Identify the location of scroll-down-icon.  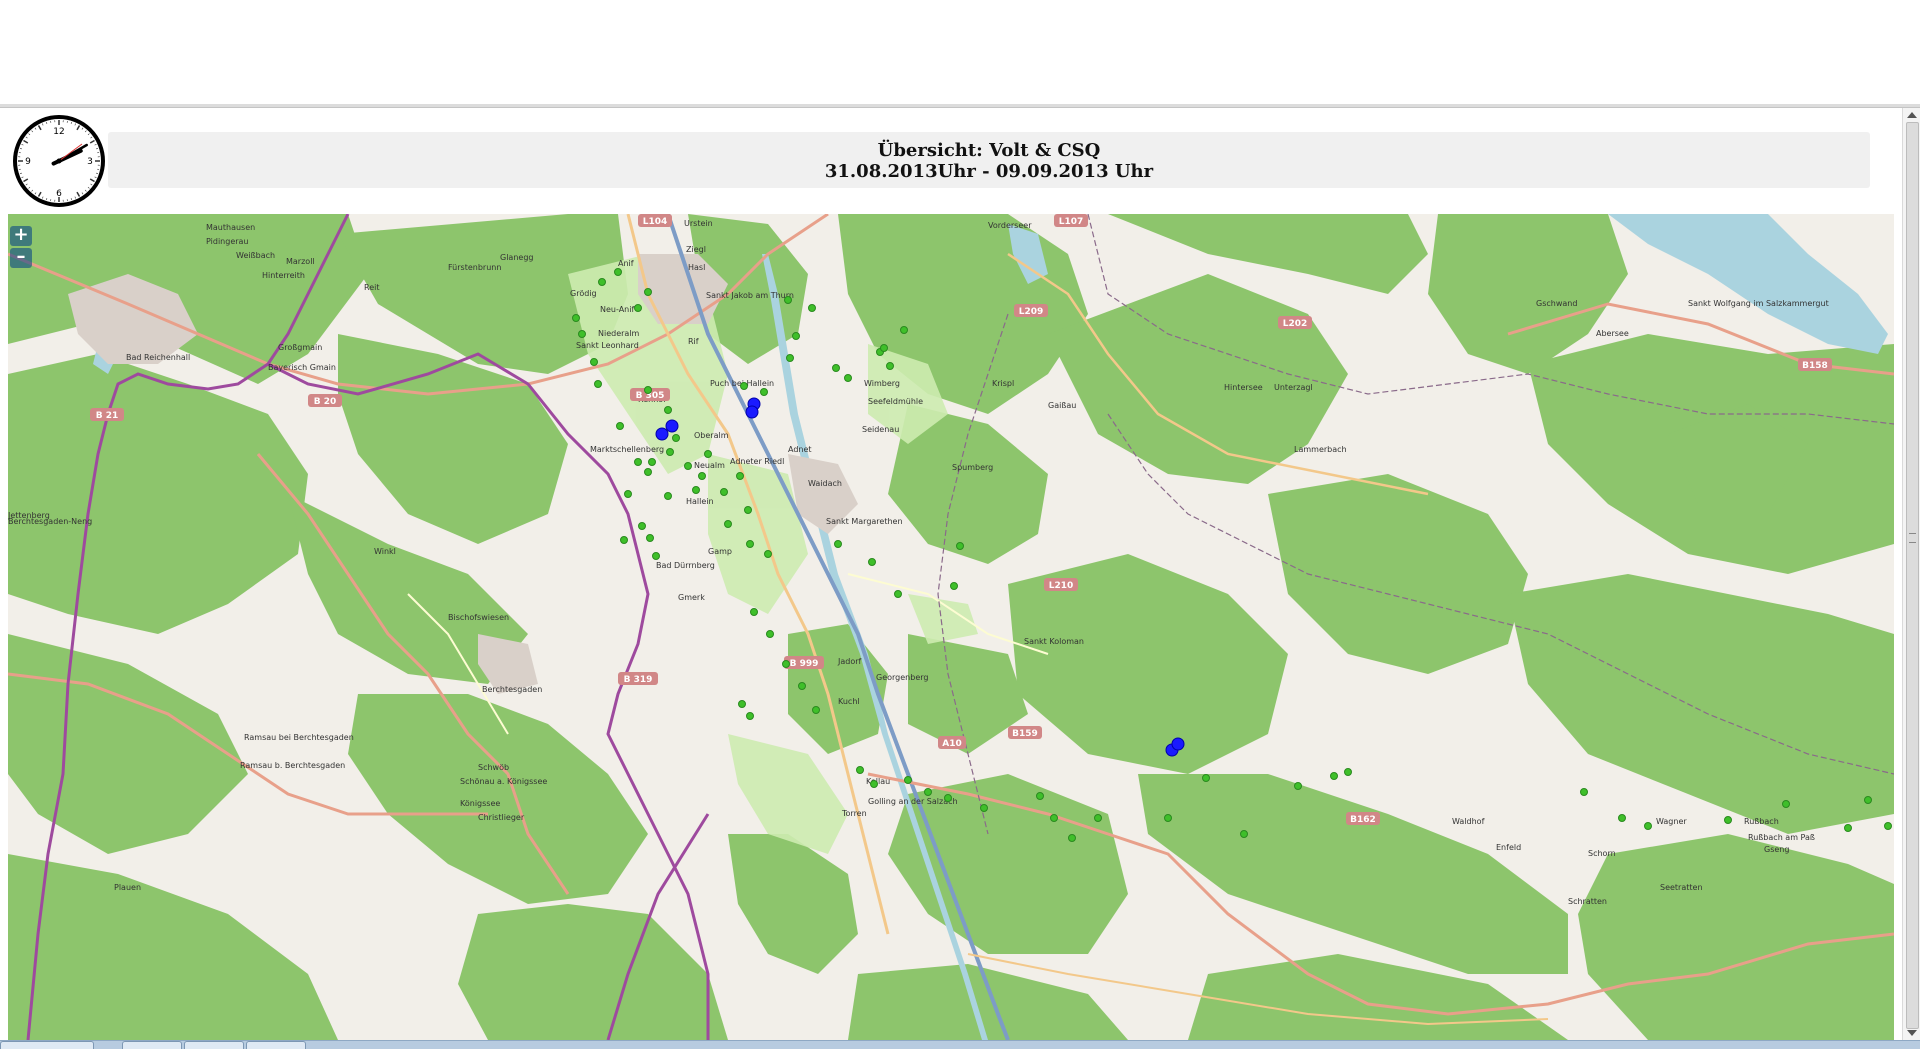
(1912, 1033).